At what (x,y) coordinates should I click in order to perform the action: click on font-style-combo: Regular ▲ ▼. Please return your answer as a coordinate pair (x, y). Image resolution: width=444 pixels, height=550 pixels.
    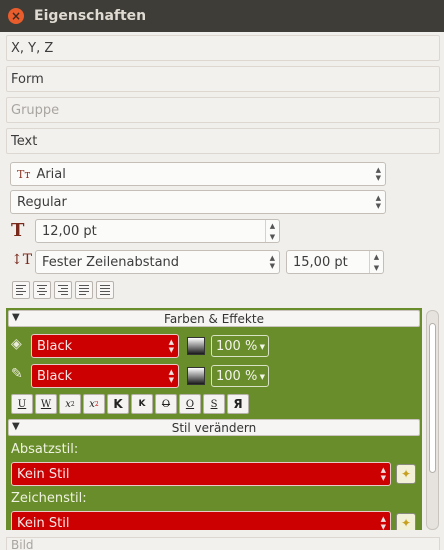
    Looking at the image, I should click on (198, 202).